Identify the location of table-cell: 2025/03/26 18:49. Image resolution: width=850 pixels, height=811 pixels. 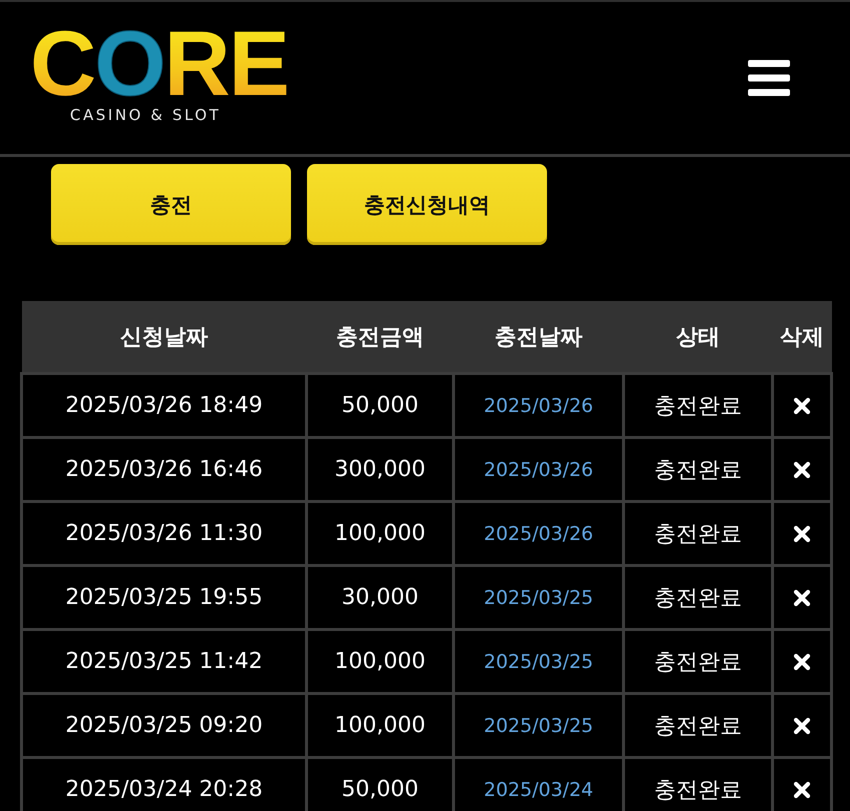
(164, 406).